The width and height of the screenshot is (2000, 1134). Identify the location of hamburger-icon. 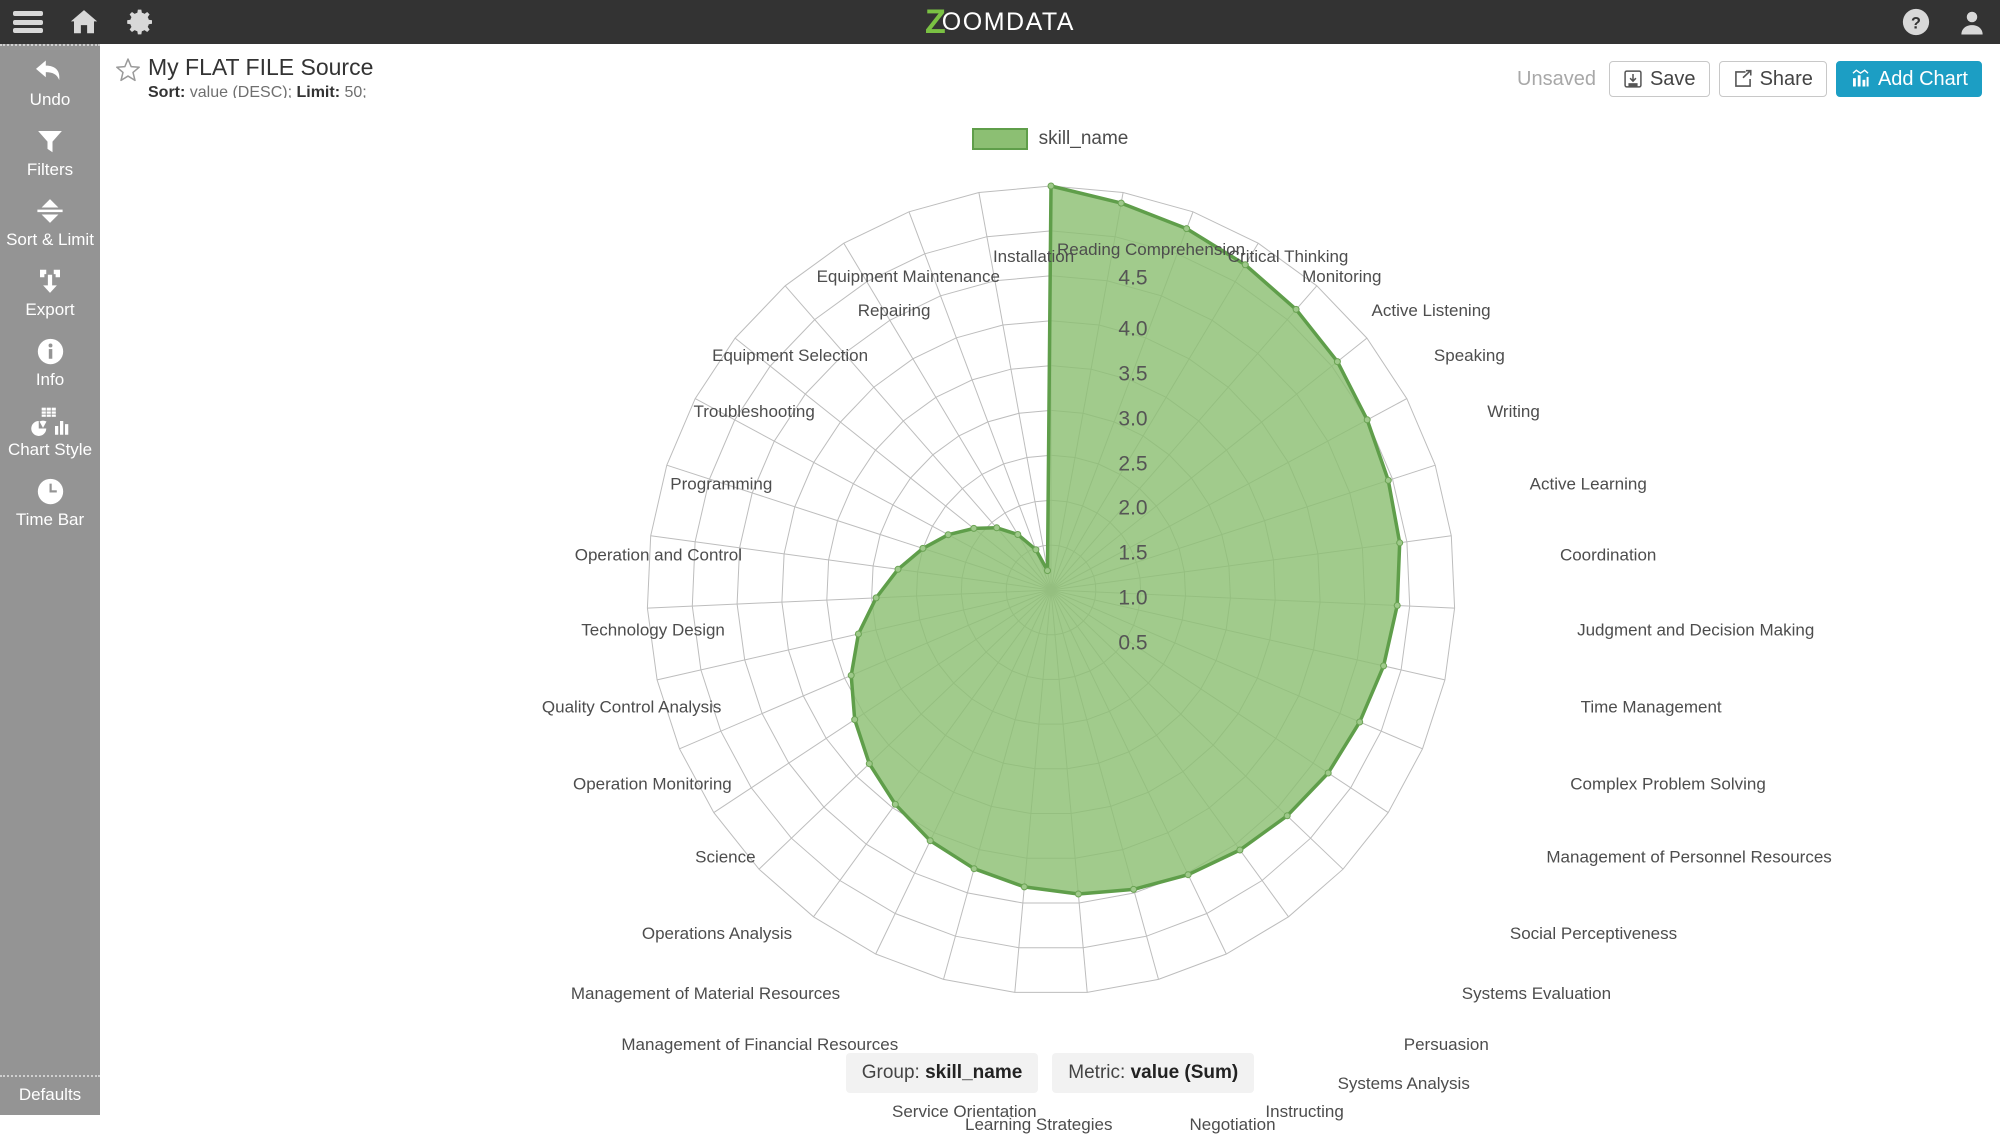
(28, 22).